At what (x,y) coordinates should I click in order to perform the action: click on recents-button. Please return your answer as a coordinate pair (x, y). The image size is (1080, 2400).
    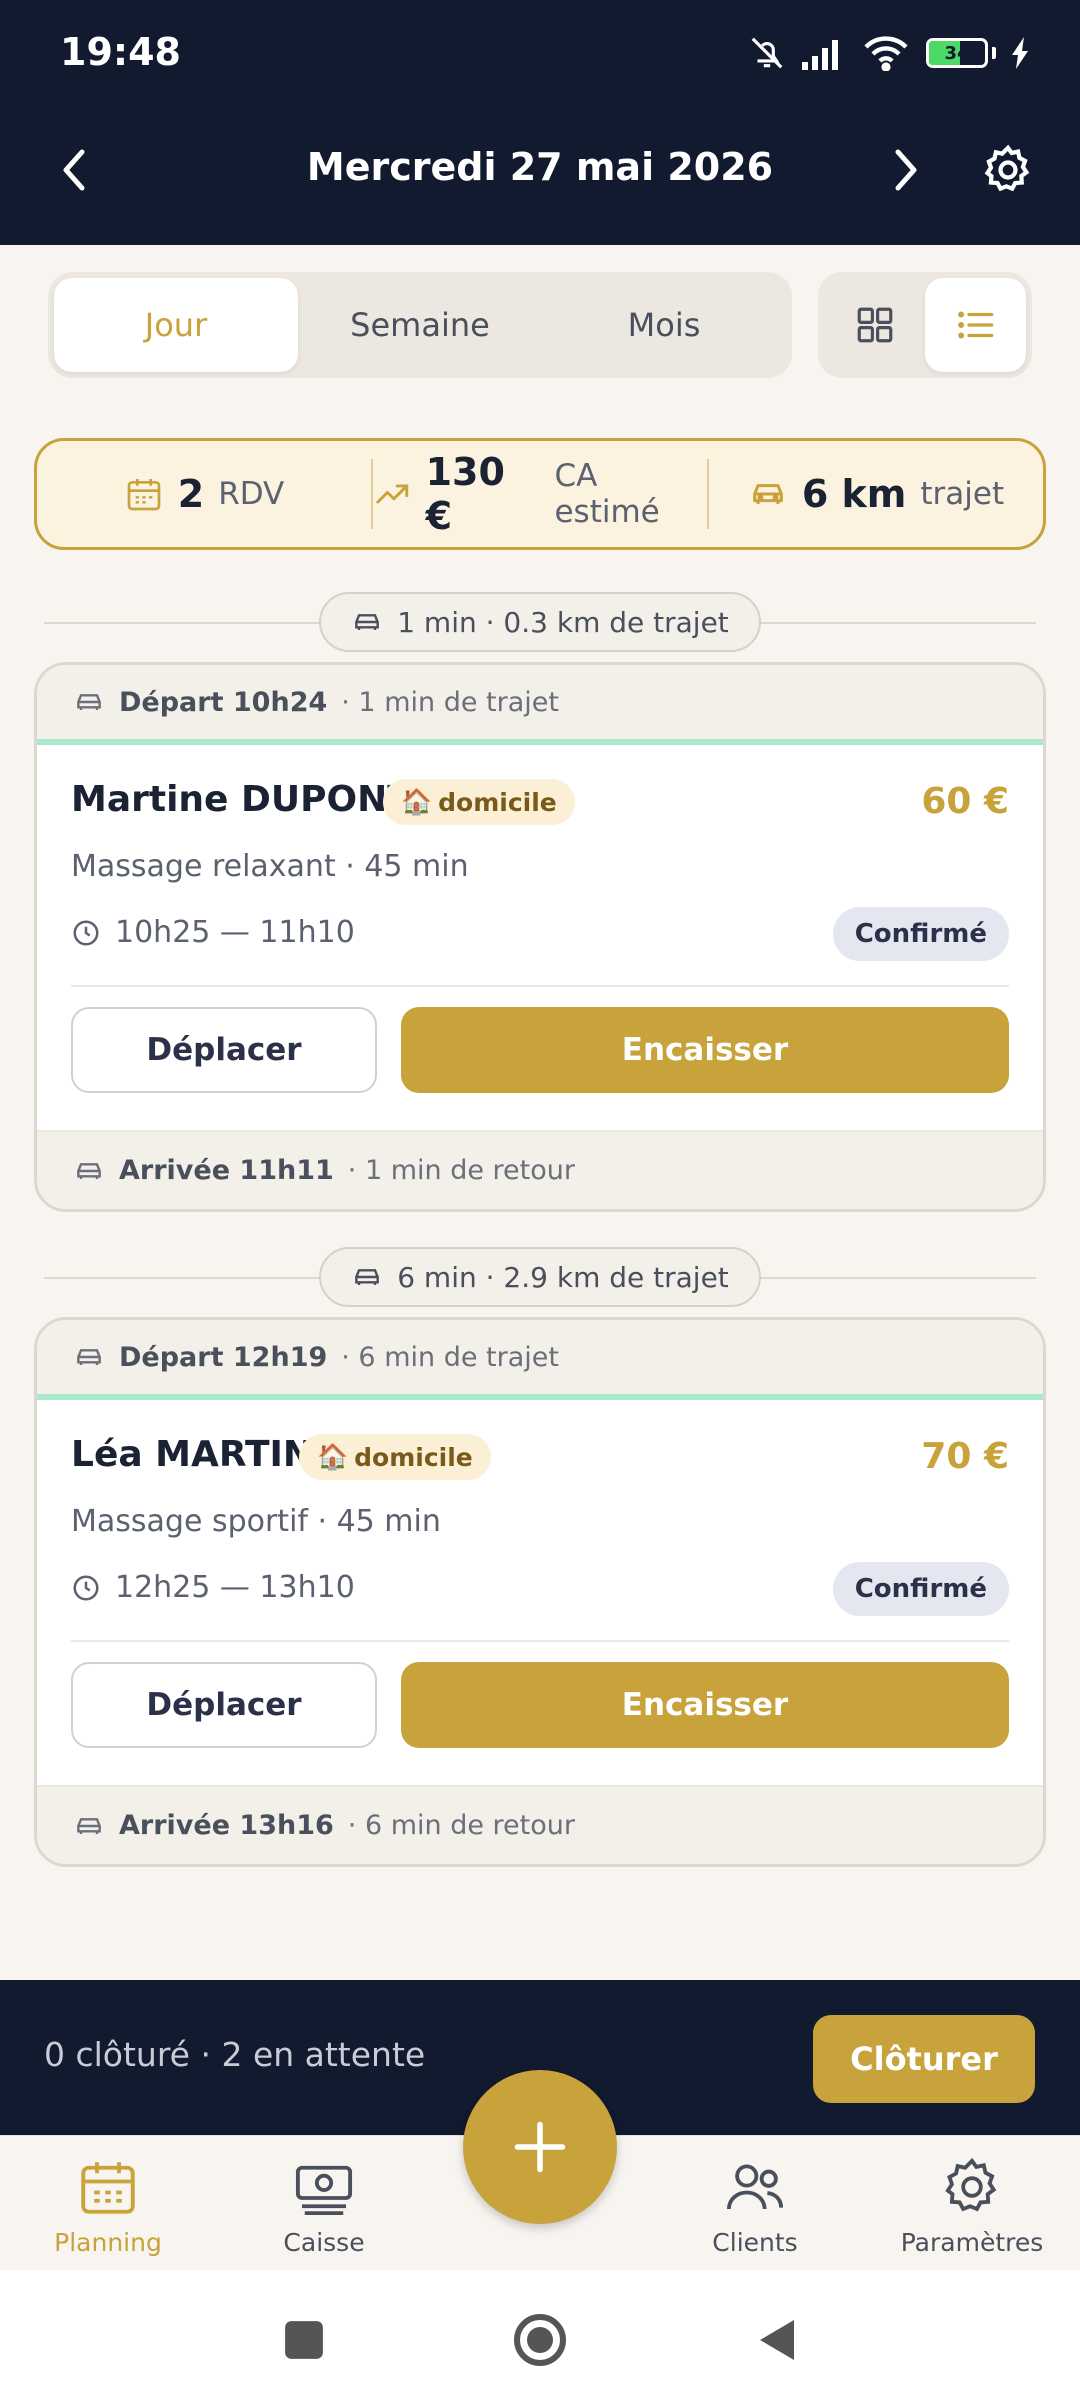
    Looking at the image, I should click on (304, 2340).